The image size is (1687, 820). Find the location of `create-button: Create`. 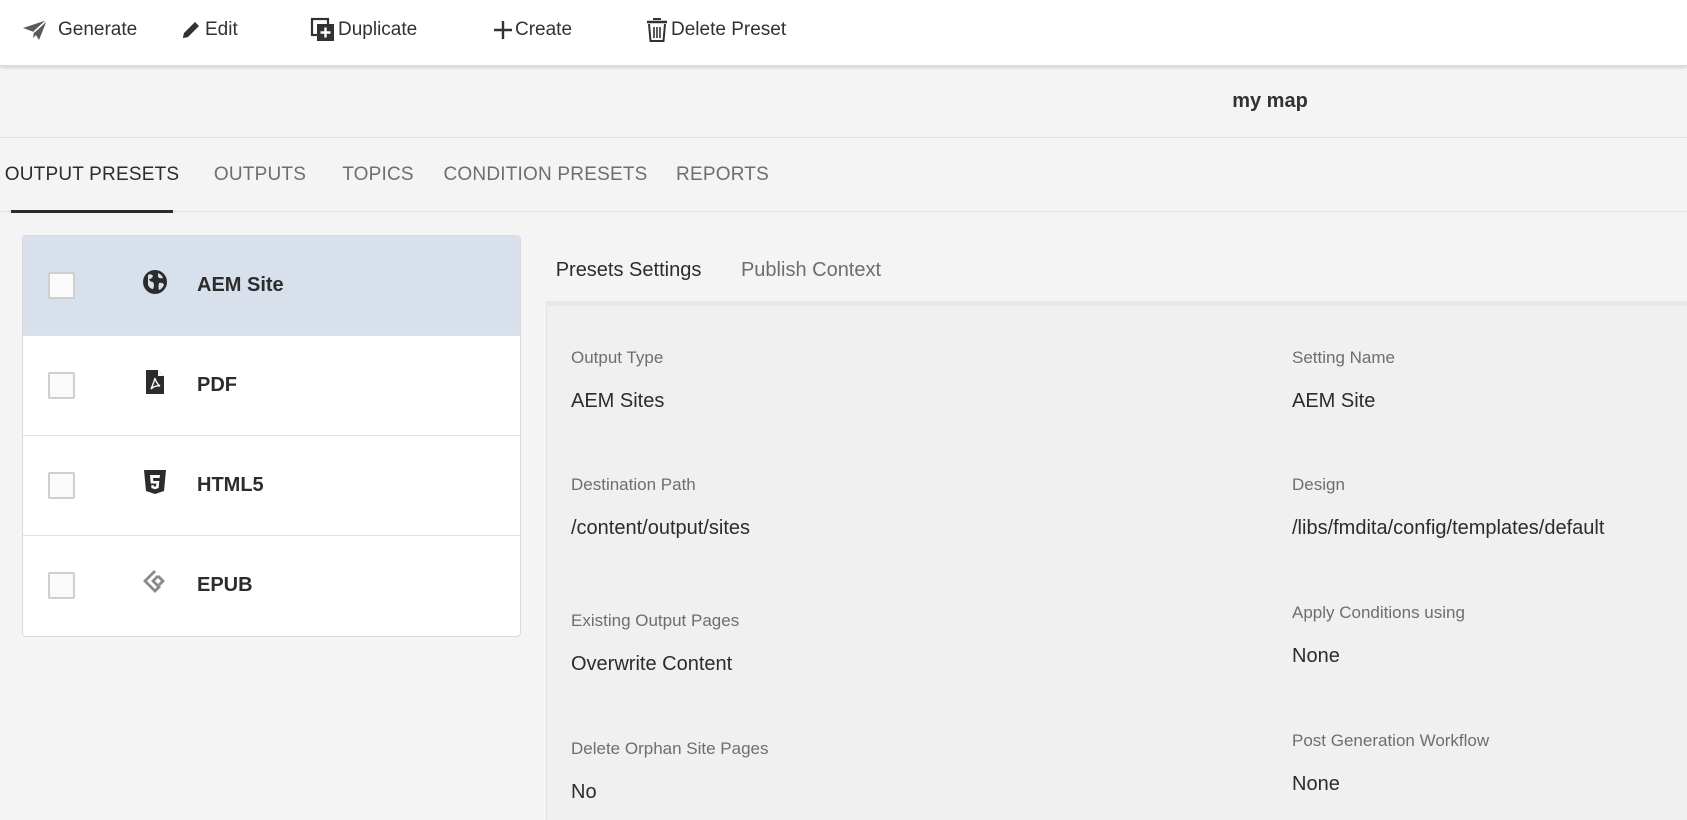

create-button: Create is located at coordinates (532, 30).